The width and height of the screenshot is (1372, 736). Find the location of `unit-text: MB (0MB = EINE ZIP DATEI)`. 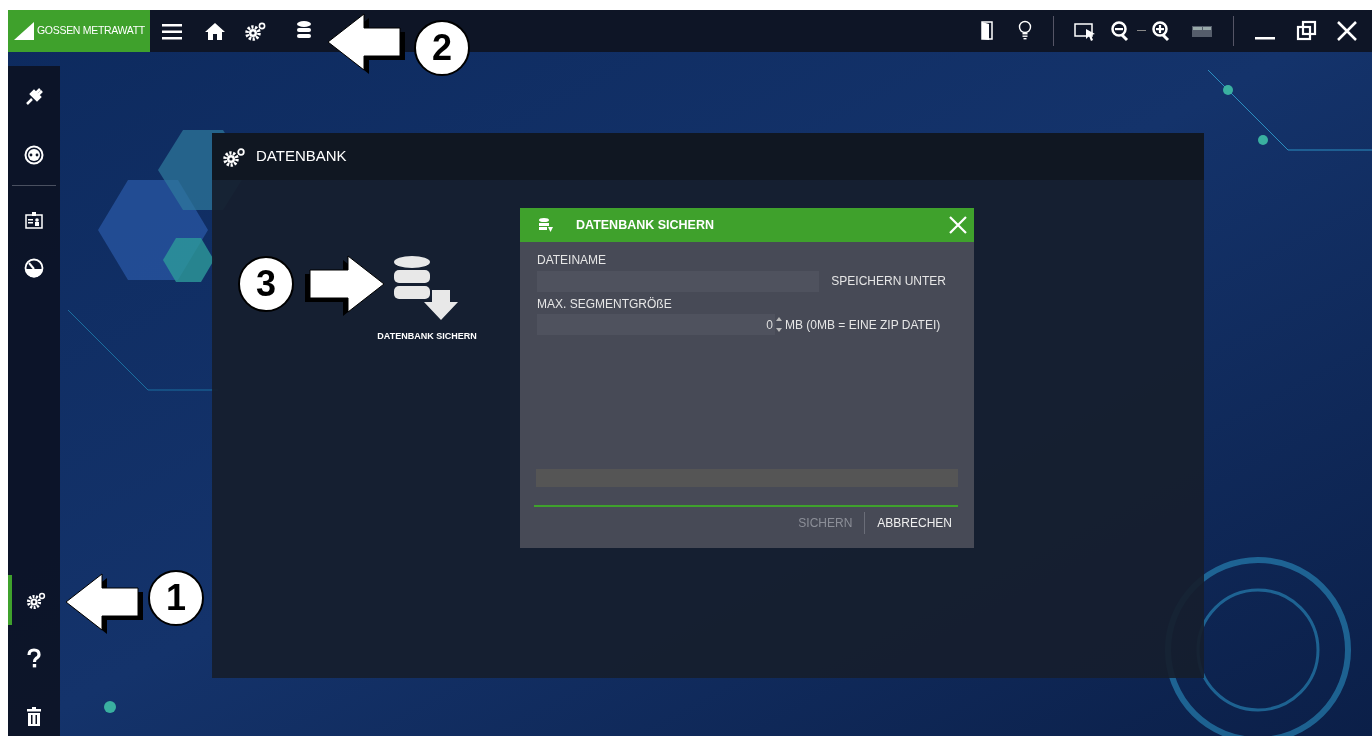

unit-text: MB (0MB = EINE ZIP DATEI) is located at coordinates (863, 325).